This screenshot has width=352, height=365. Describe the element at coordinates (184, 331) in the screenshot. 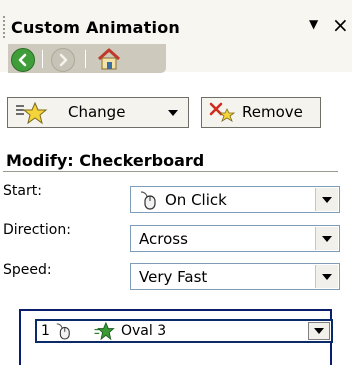

I see `list-item: 1 Oval 3` at that location.